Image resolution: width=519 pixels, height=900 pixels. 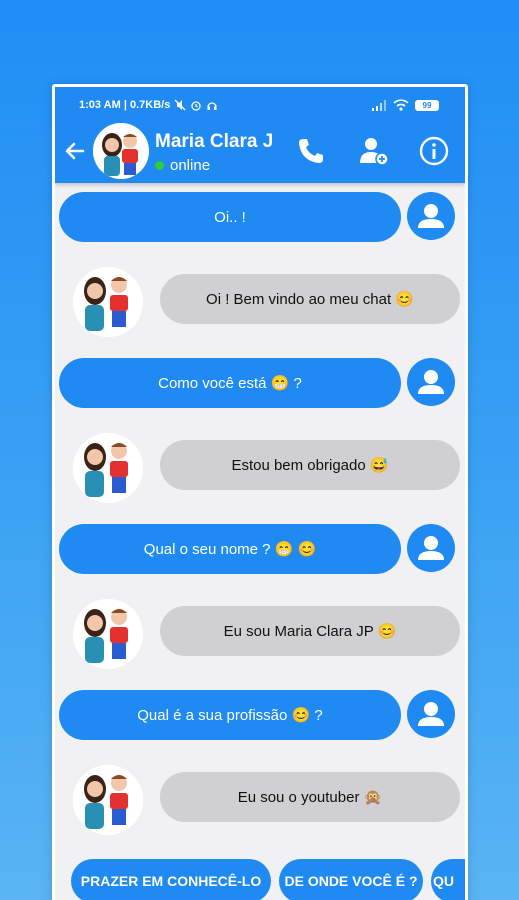 I want to click on alarm-icon, so click(x=196, y=106).